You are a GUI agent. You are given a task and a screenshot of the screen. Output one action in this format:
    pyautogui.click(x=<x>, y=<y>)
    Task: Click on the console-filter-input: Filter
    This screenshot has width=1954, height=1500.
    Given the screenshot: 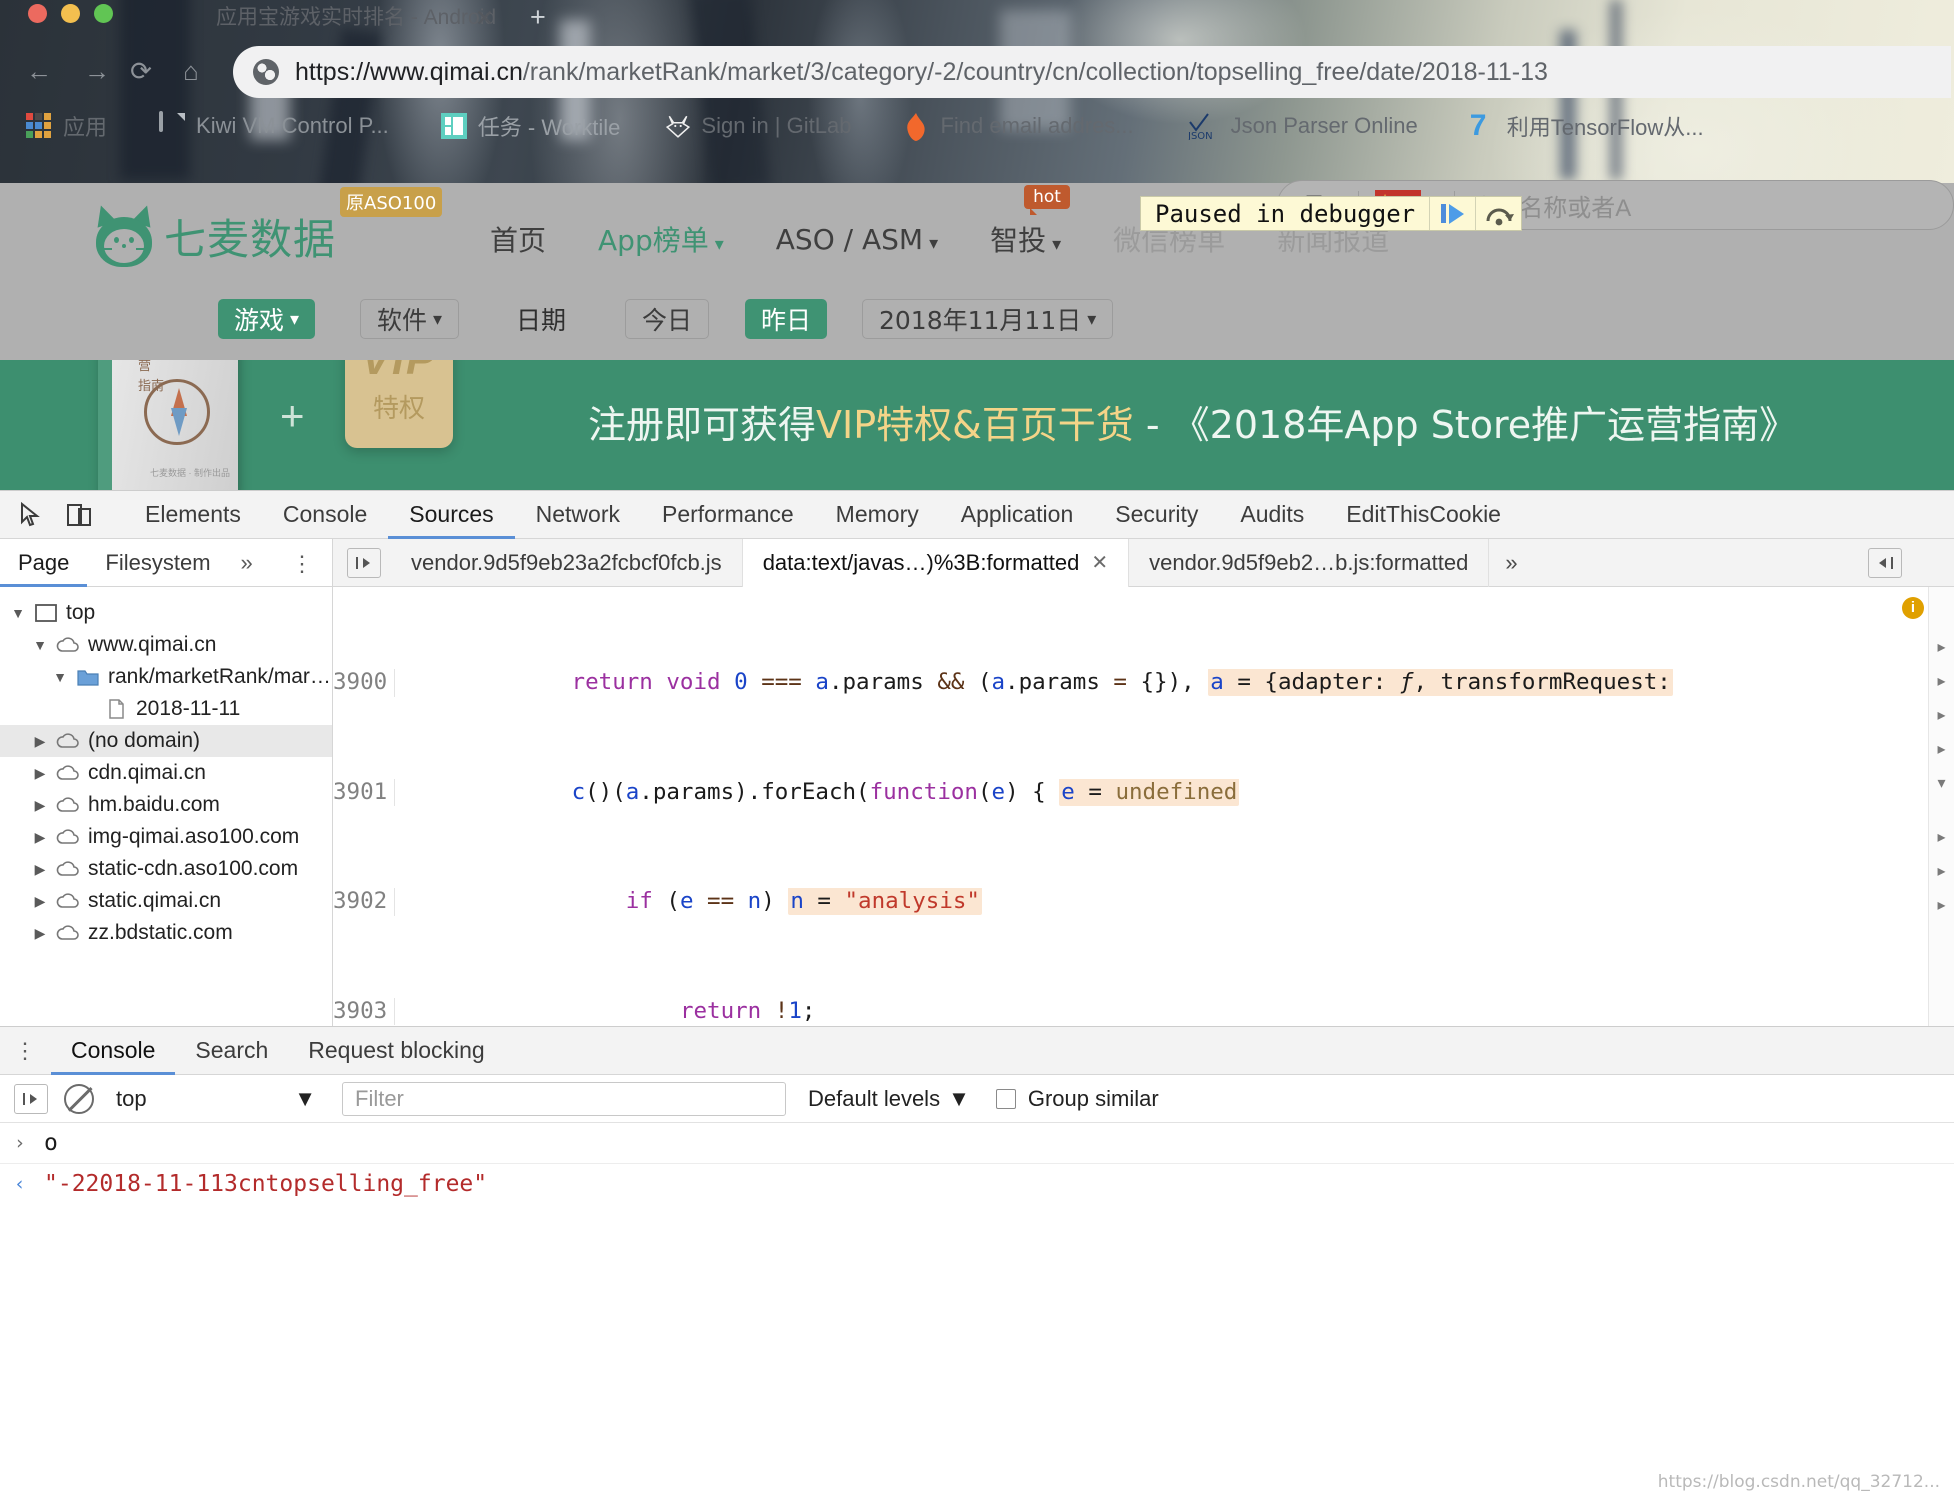 What is the action you would take?
    pyautogui.click(x=564, y=1098)
    